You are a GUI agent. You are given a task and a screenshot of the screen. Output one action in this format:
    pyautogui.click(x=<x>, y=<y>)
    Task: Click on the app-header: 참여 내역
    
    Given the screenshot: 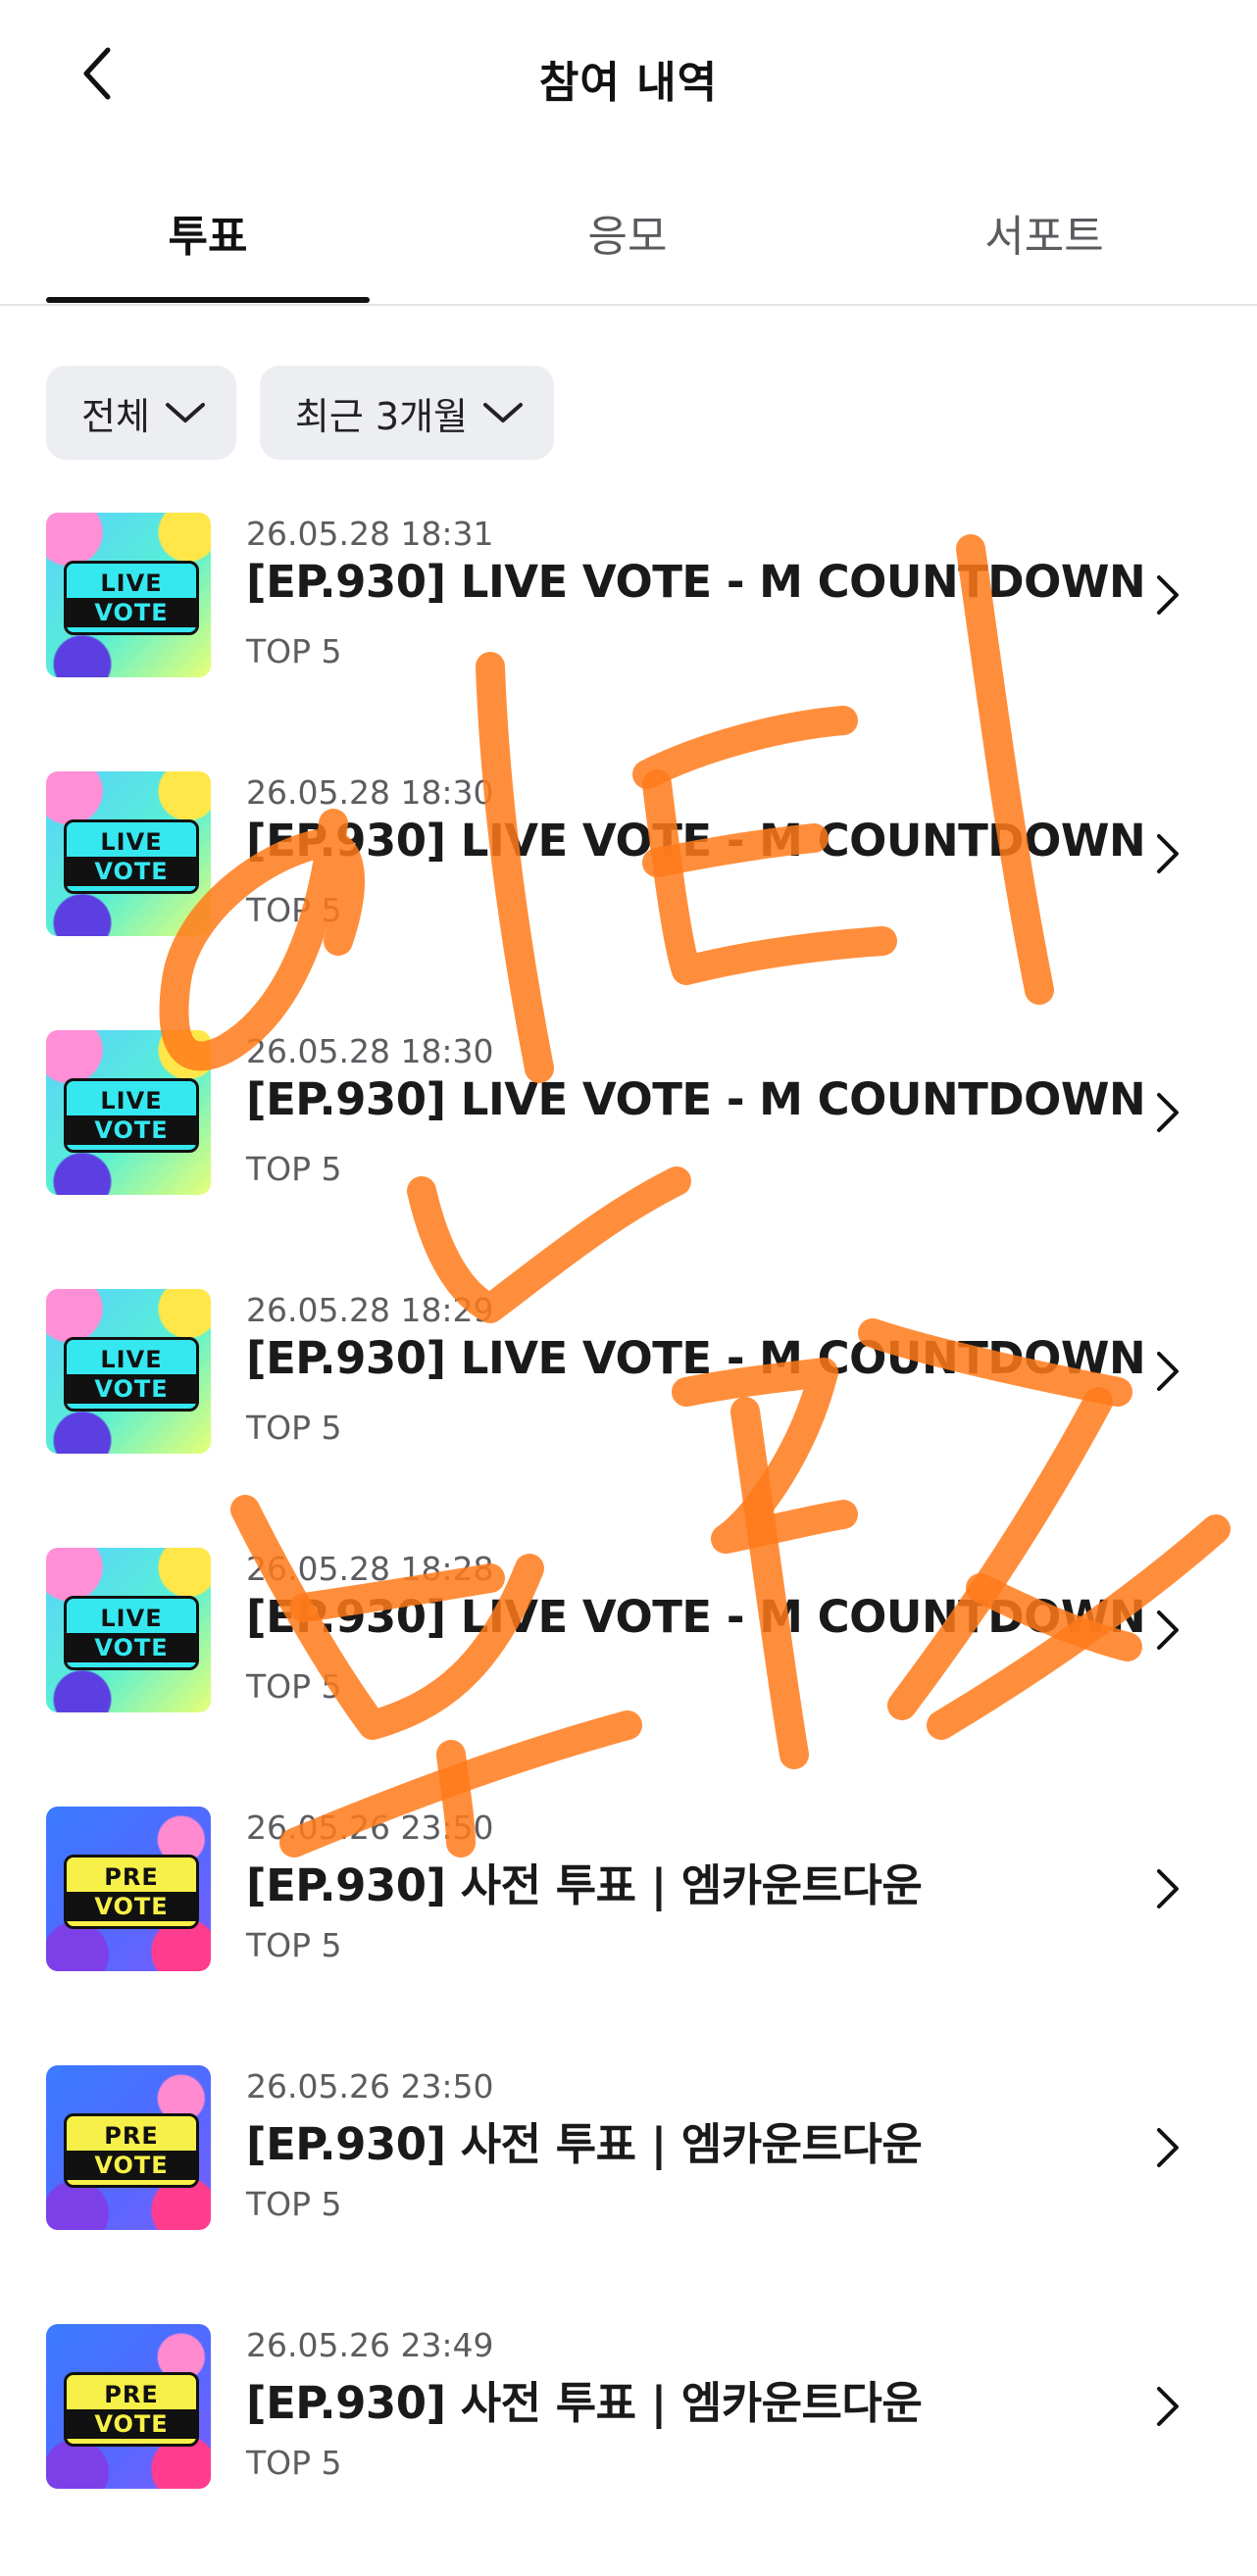 What is the action you would take?
    pyautogui.click(x=628, y=73)
    